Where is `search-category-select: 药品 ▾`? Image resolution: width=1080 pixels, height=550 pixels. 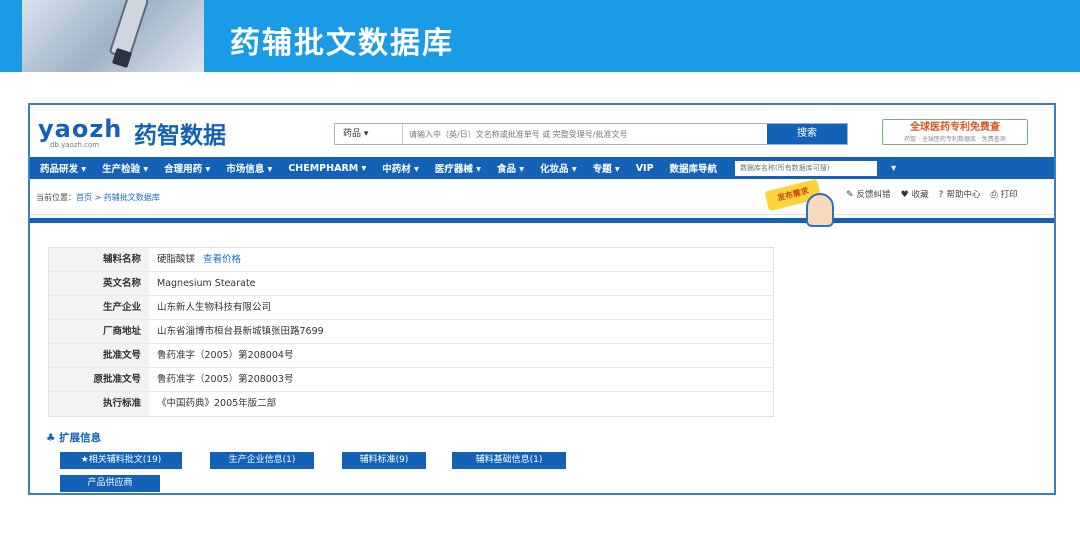
search-category-select: 药品 ▾ is located at coordinates (369, 134).